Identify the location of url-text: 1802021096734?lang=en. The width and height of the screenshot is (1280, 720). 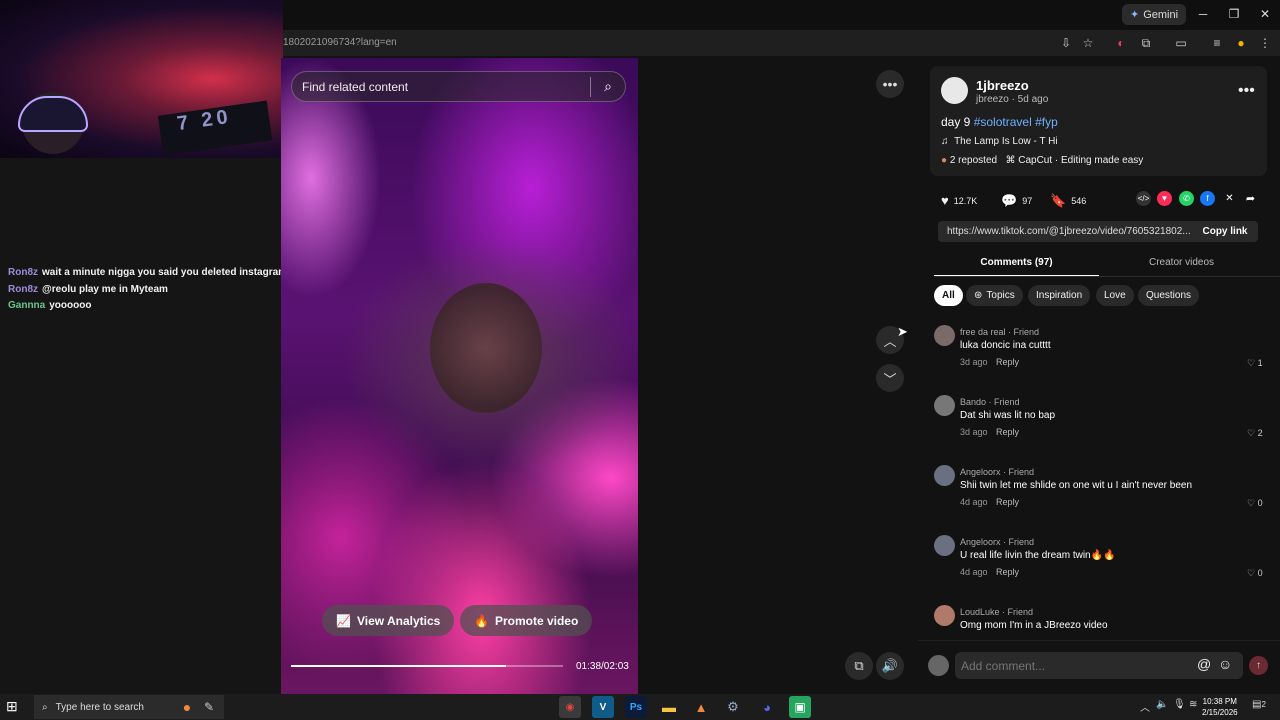
(340, 42).